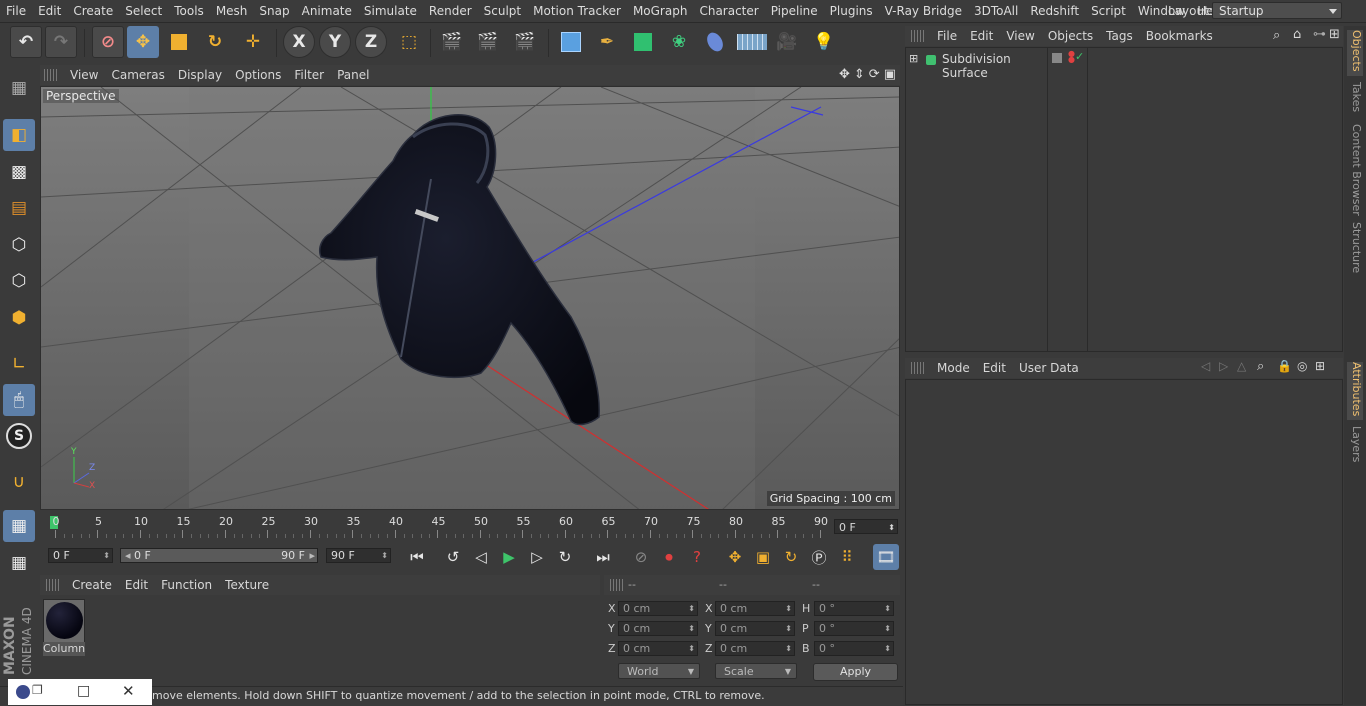  What do you see at coordinates (488, 42) in the screenshot?
I see `render-picture-viewer-button: 🎬` at bounding box center [488, 42].